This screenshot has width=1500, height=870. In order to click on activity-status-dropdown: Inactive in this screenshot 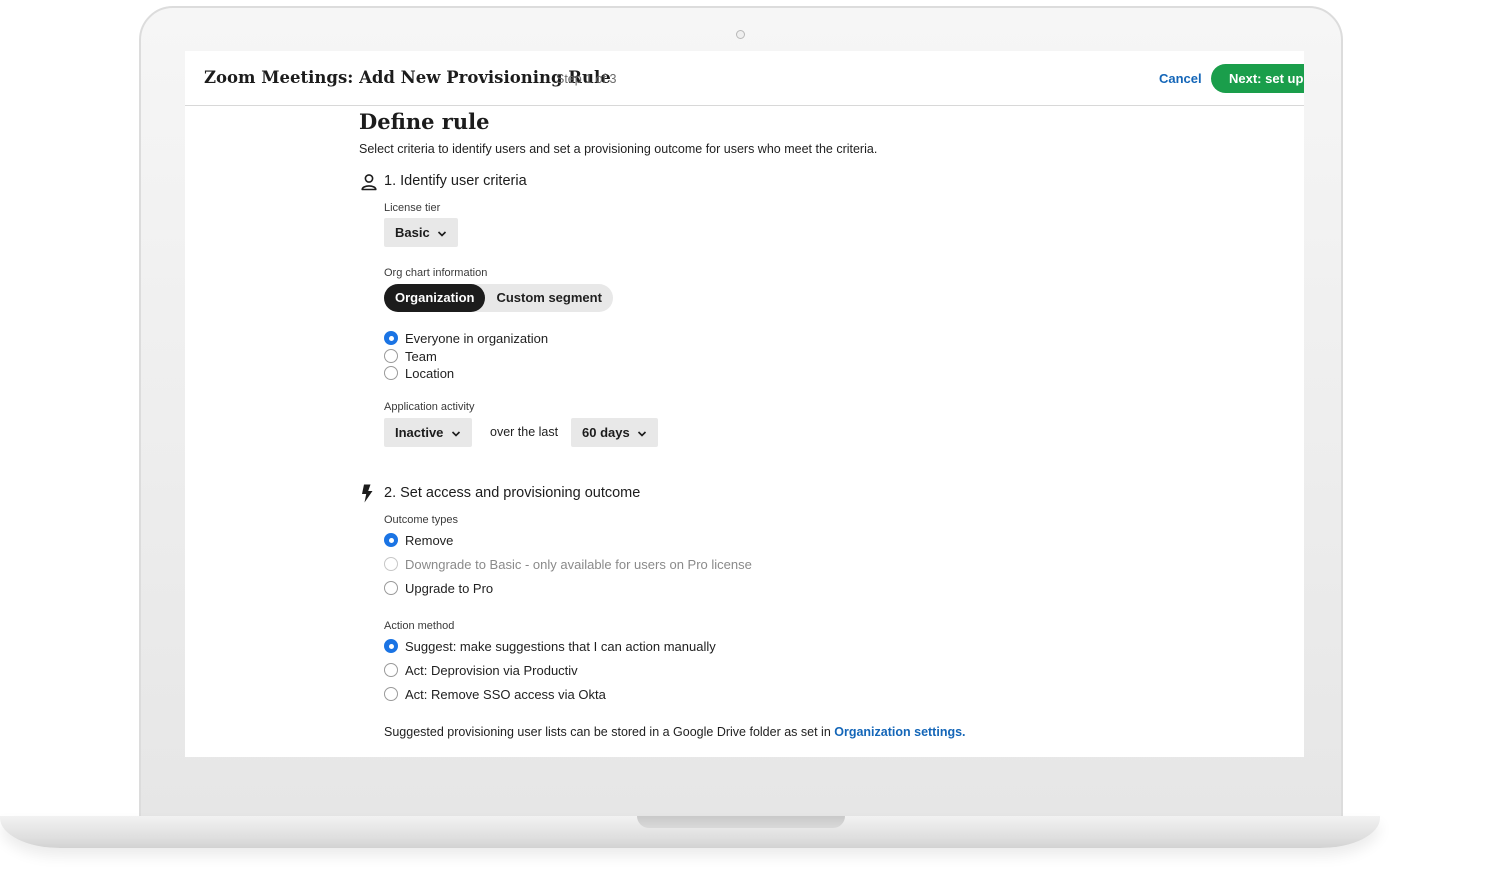, I will do `click(428, 432)`.